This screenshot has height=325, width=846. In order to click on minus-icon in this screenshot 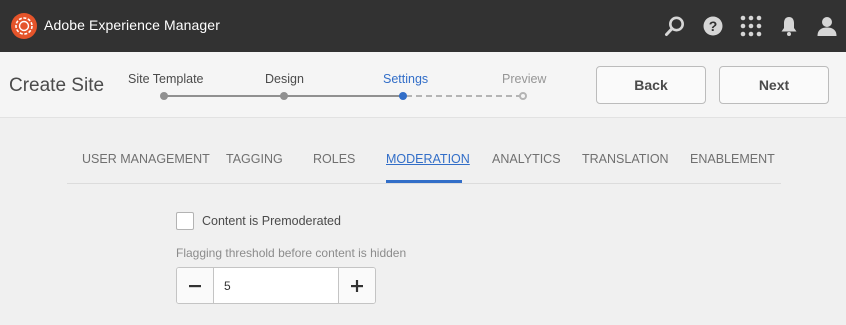, I will do `click(195, 285)`.